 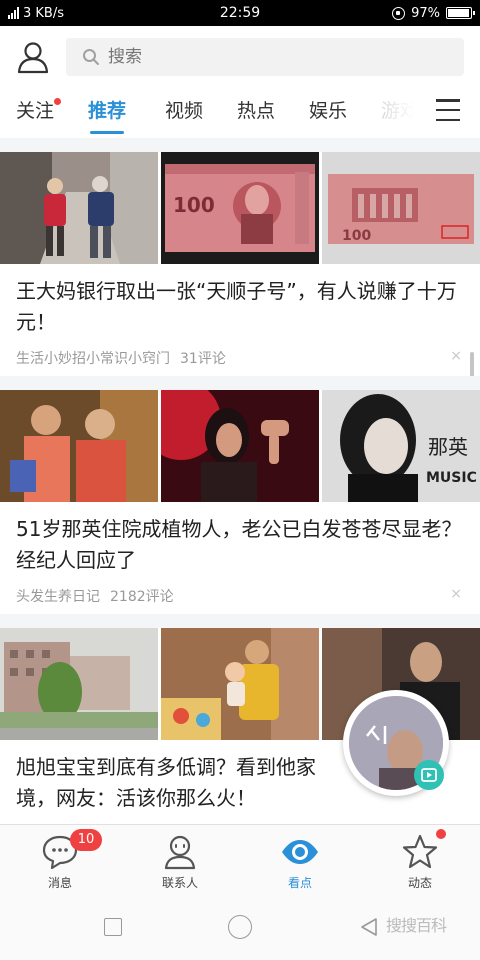 I want to click on article-meta: 生活小妙招小常识小窍门 31评论 ×, so click(x=240, y=353).